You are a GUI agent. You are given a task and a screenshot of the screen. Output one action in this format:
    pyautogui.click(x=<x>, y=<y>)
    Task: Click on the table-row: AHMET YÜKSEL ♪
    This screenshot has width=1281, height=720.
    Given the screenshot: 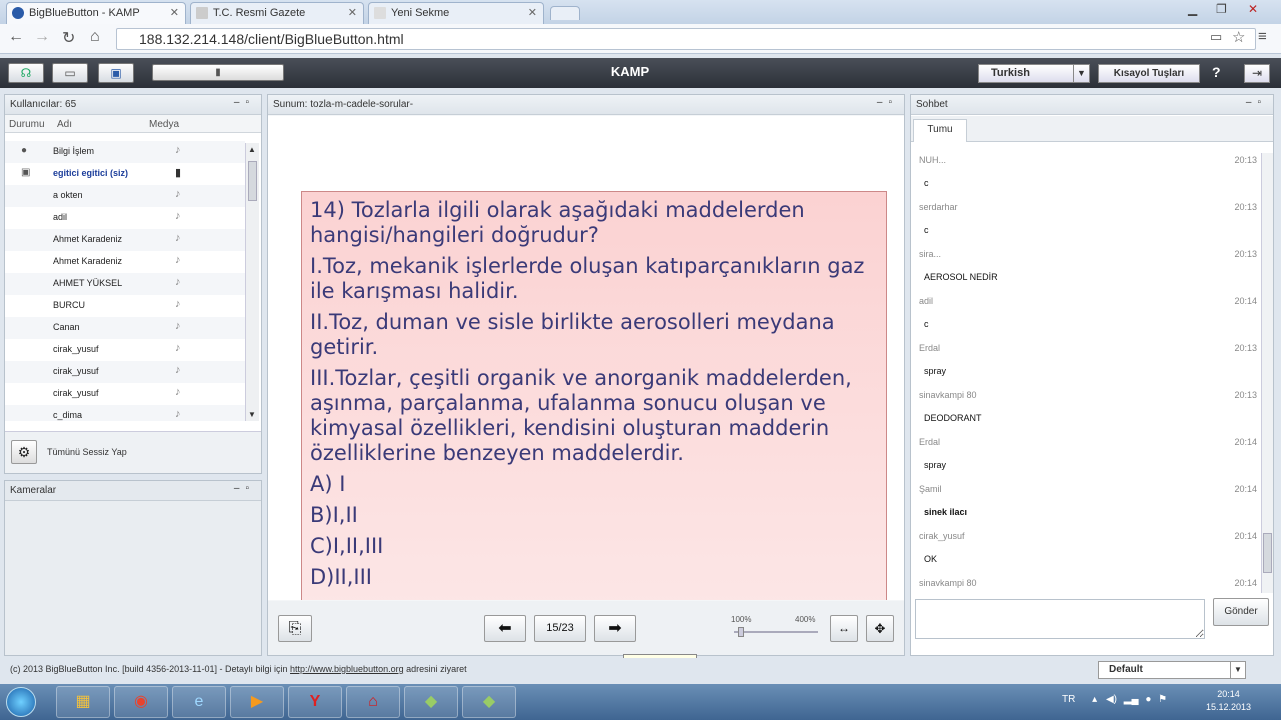 What is the action you would take?
    pyautogui.click(x=125, y=284)
    